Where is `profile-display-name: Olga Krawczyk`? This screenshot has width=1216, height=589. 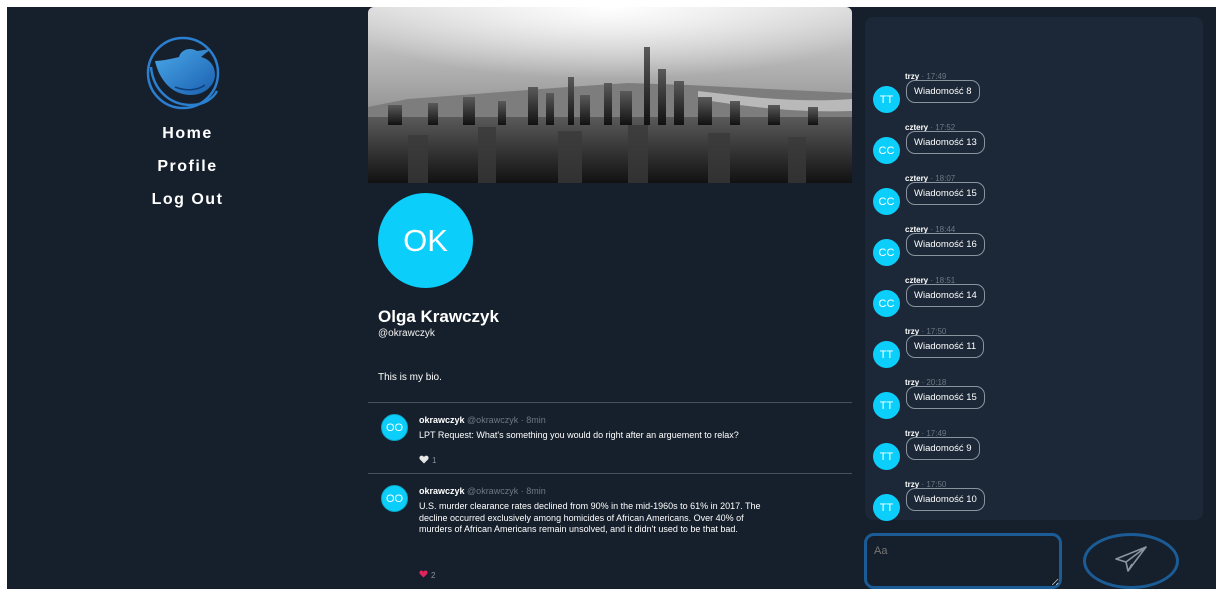 profile-display-name: Olga Krawczyk is located at coordinates (438, 316).